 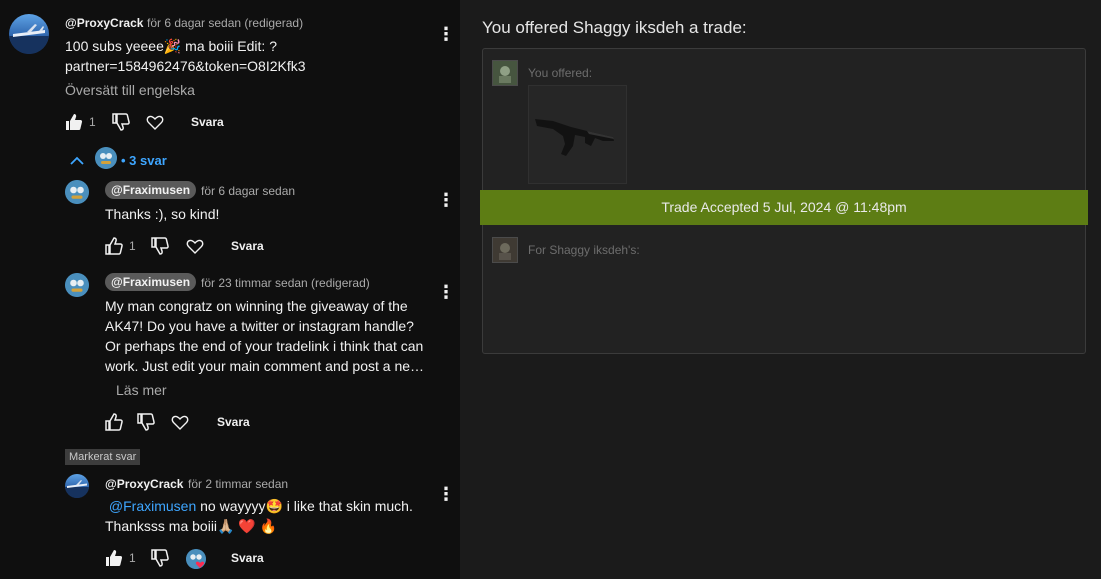 I want to click on reply-author: @ProxyCrack, so click(x=144, y=484).